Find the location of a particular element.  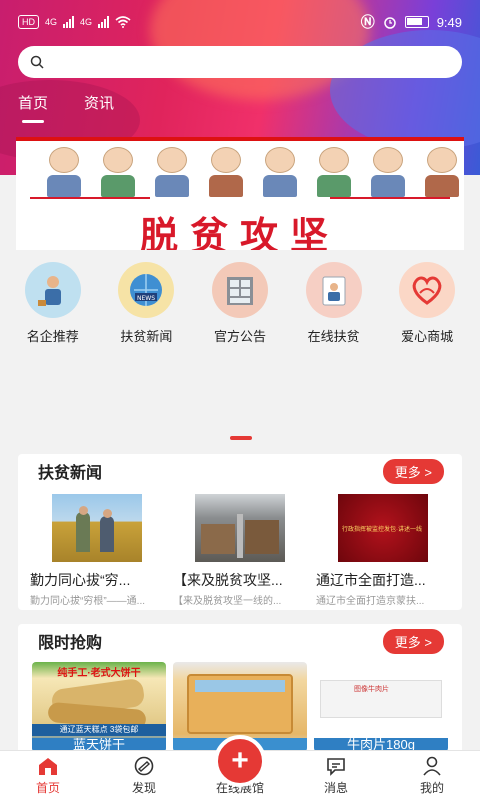

status-bar: HD 4G 4G Ⓝ 9:49 is located at coordinates (240, 22).